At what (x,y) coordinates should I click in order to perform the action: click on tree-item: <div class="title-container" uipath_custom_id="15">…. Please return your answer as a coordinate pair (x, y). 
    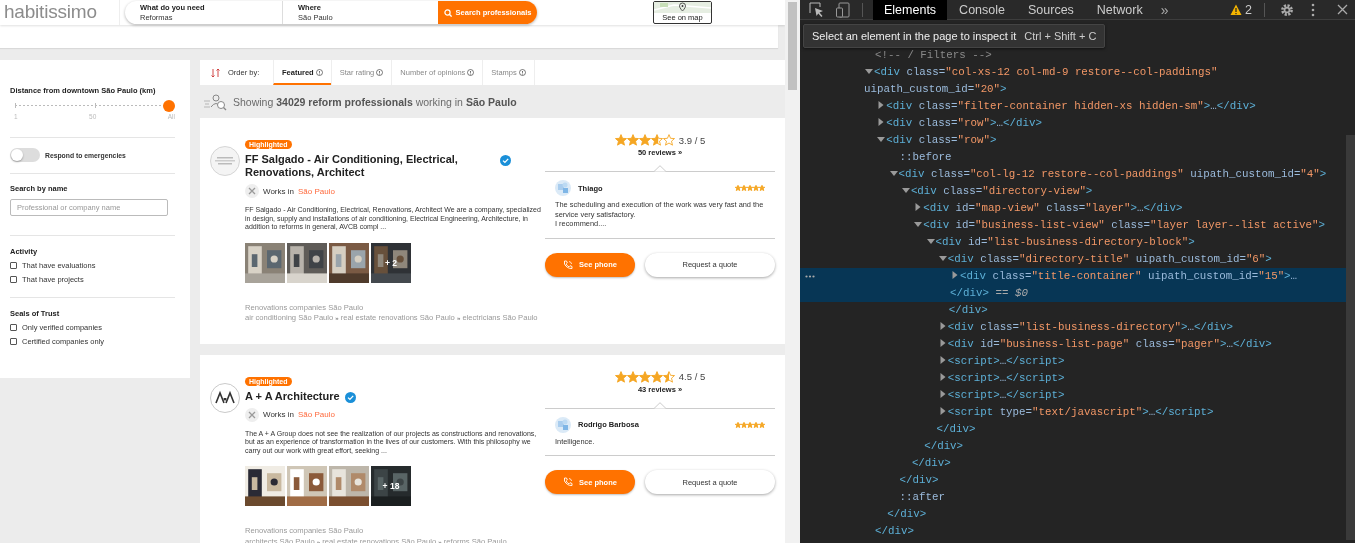
    Looking at the image, I should click on (1129, 276).